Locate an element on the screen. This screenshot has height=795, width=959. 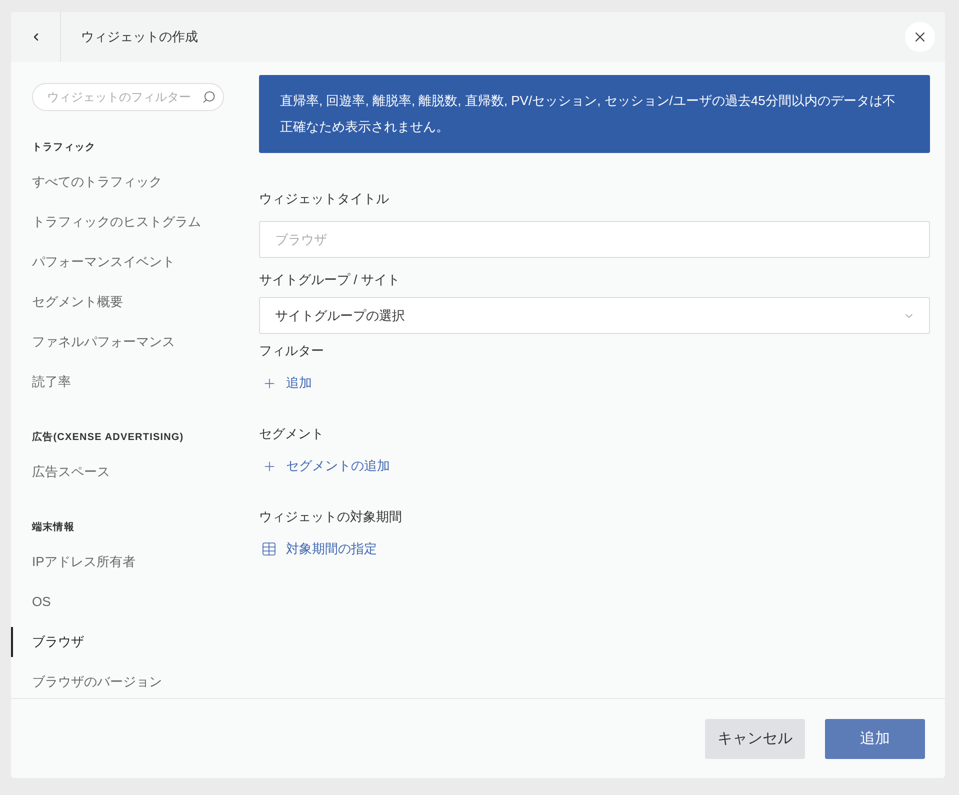
sidebar-item: 読了率 is located at coordinates (130, 382).